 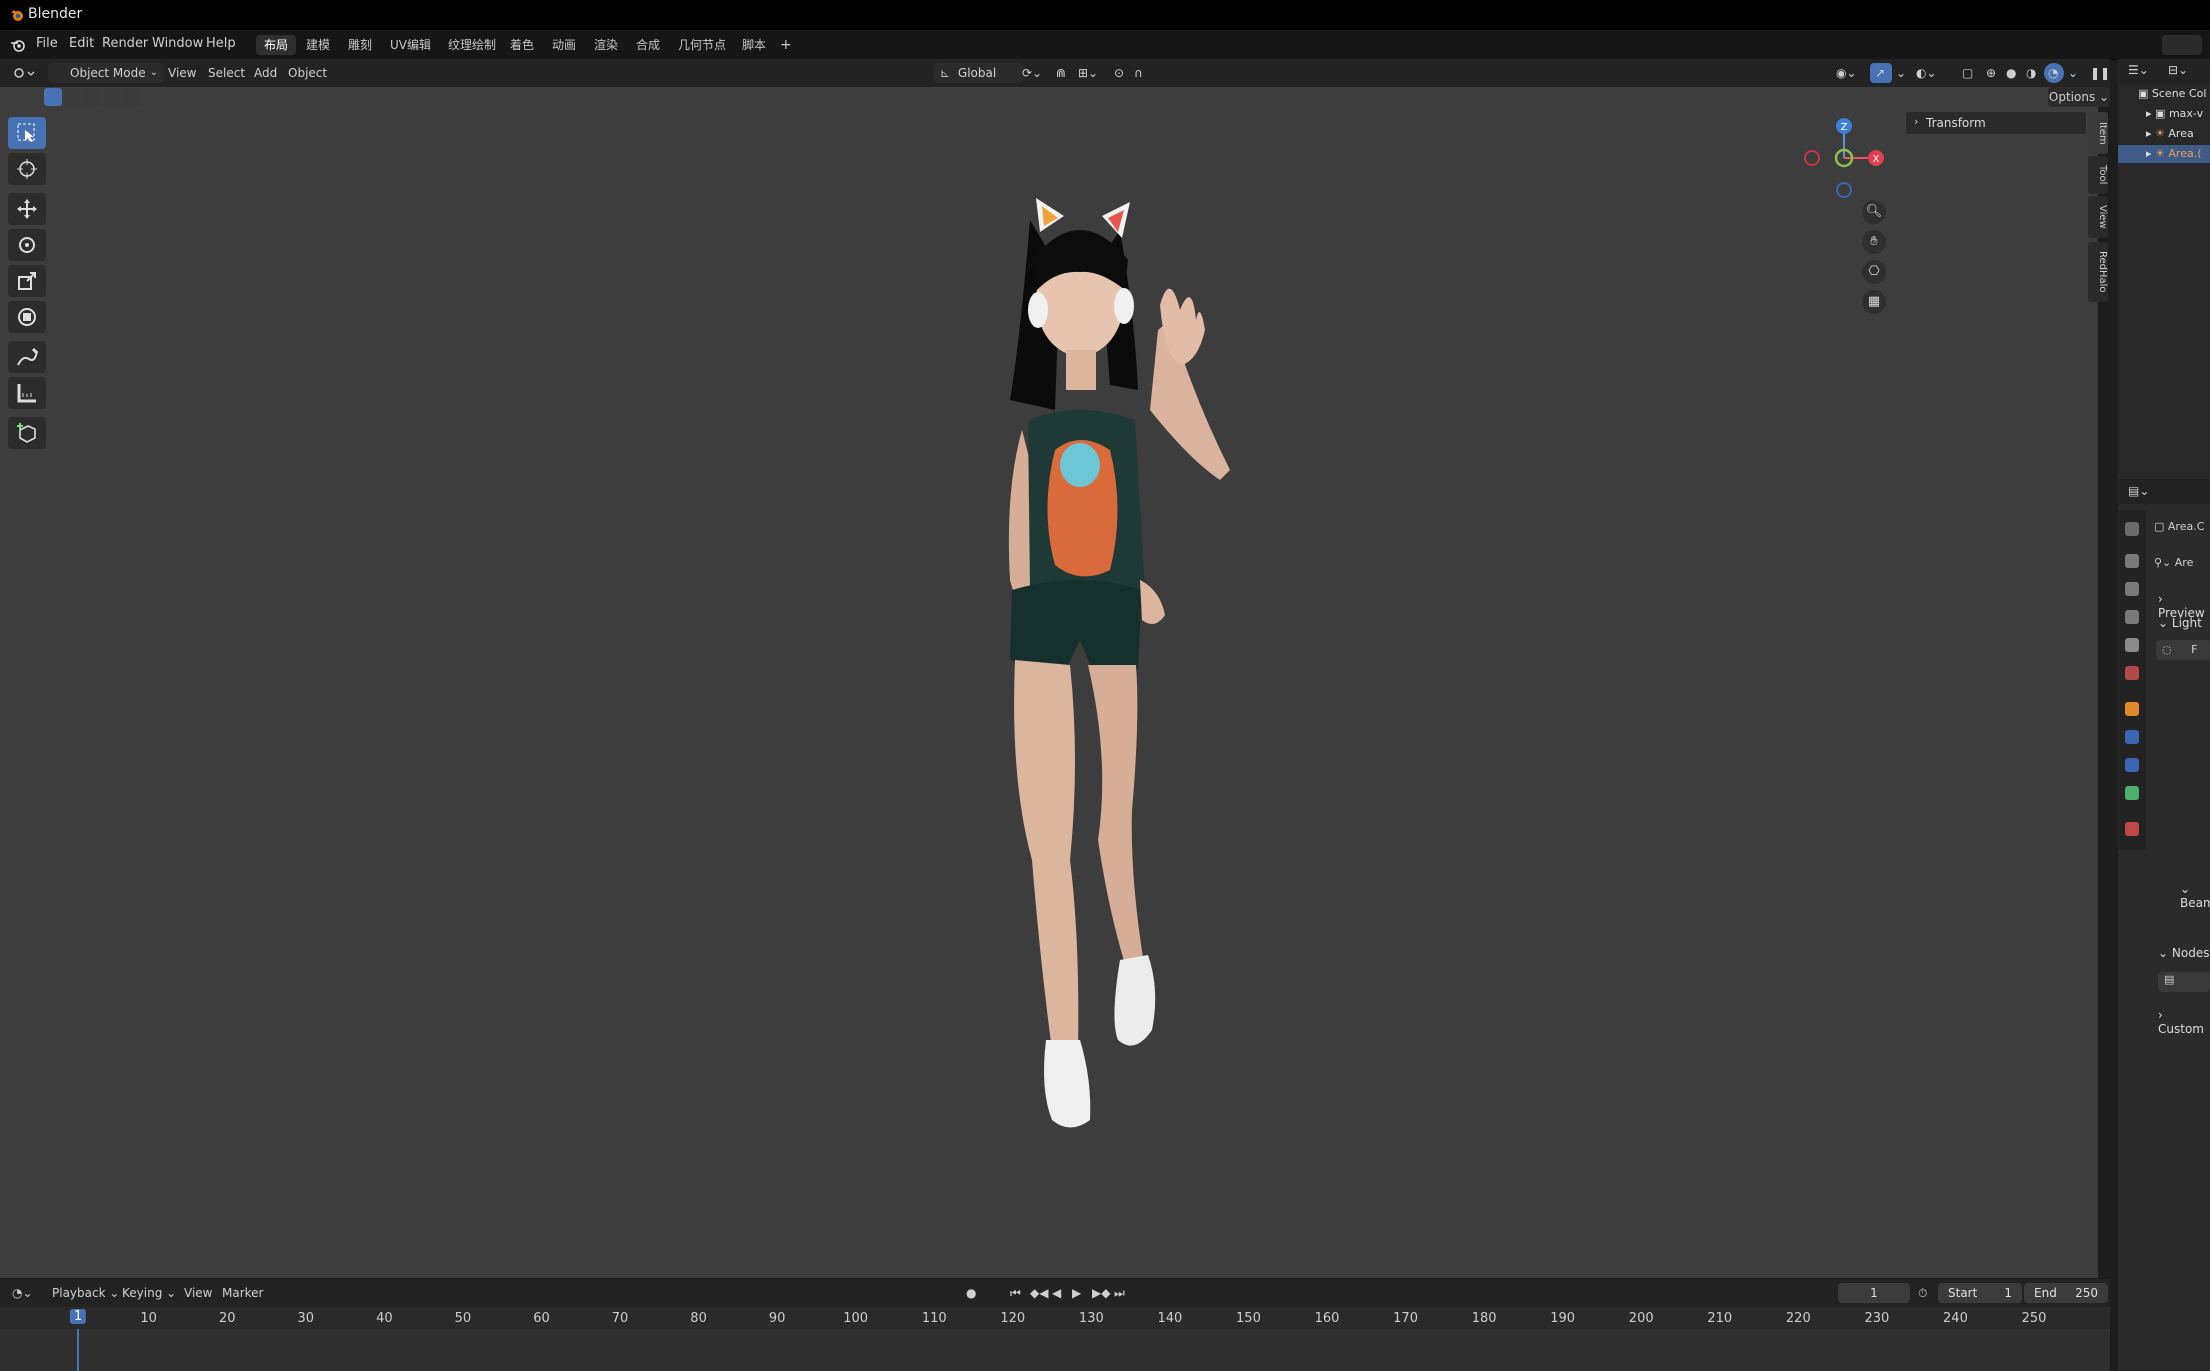 What do you see at coordinates (1015, 1293) in the screenshot?
I see `jump-start-icon: ⏮` at bounding box center [1015, 1293].